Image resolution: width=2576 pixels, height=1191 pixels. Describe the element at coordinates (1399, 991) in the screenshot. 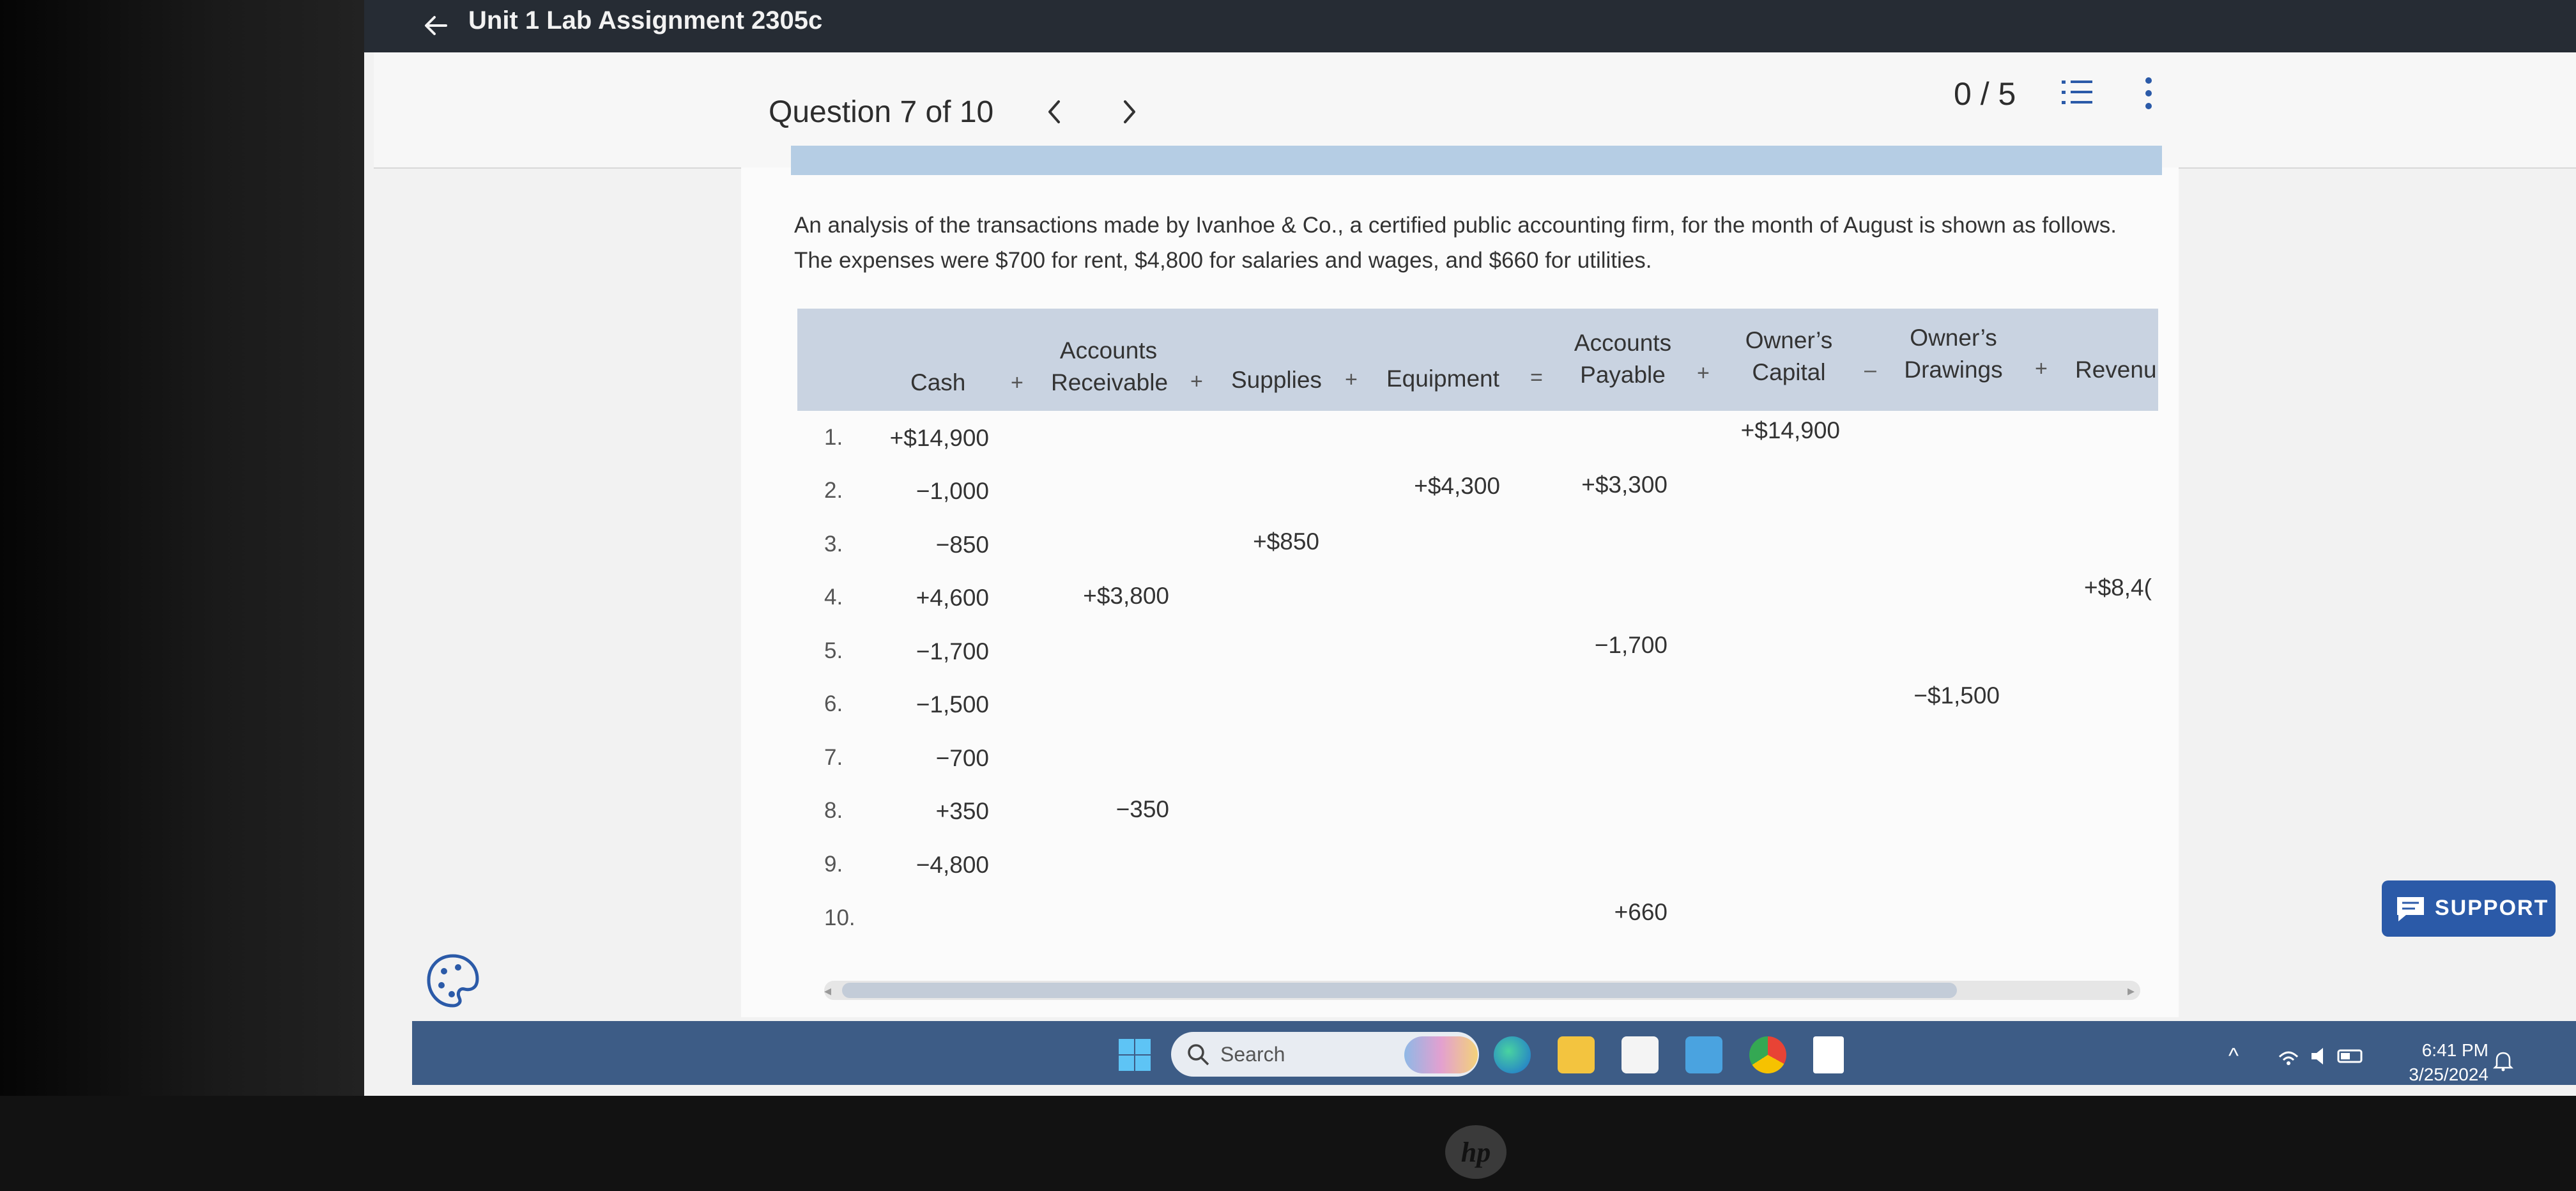

I see `table-scrollbar-thumb` at that location.